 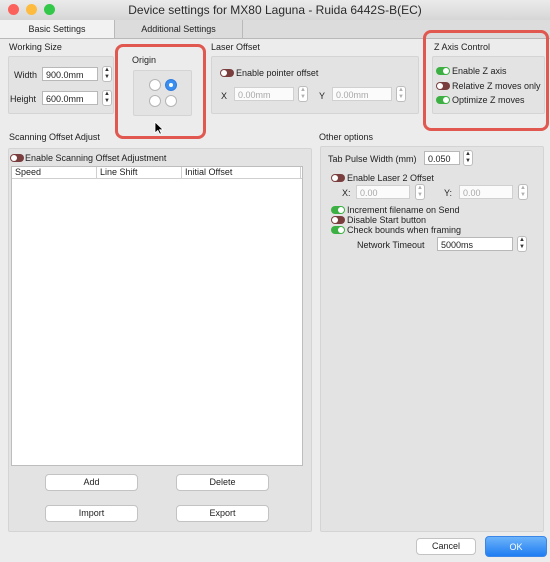 What do you see at coordinates (155, 101) in the screenshot?
I see `origin-bottom-left-radio` at bounding box center [155, 101].